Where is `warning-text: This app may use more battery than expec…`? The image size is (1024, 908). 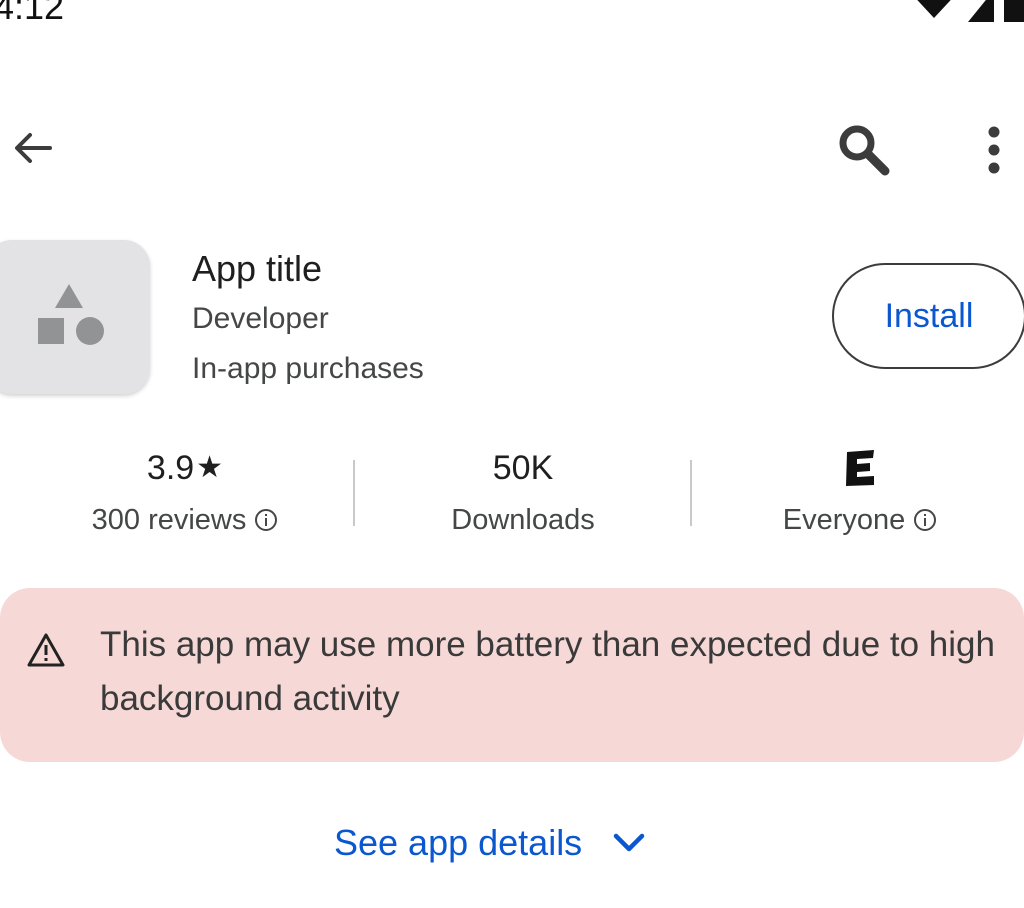 warning-text: This app may use more battery than expec… is located at coordinates (547, 671).